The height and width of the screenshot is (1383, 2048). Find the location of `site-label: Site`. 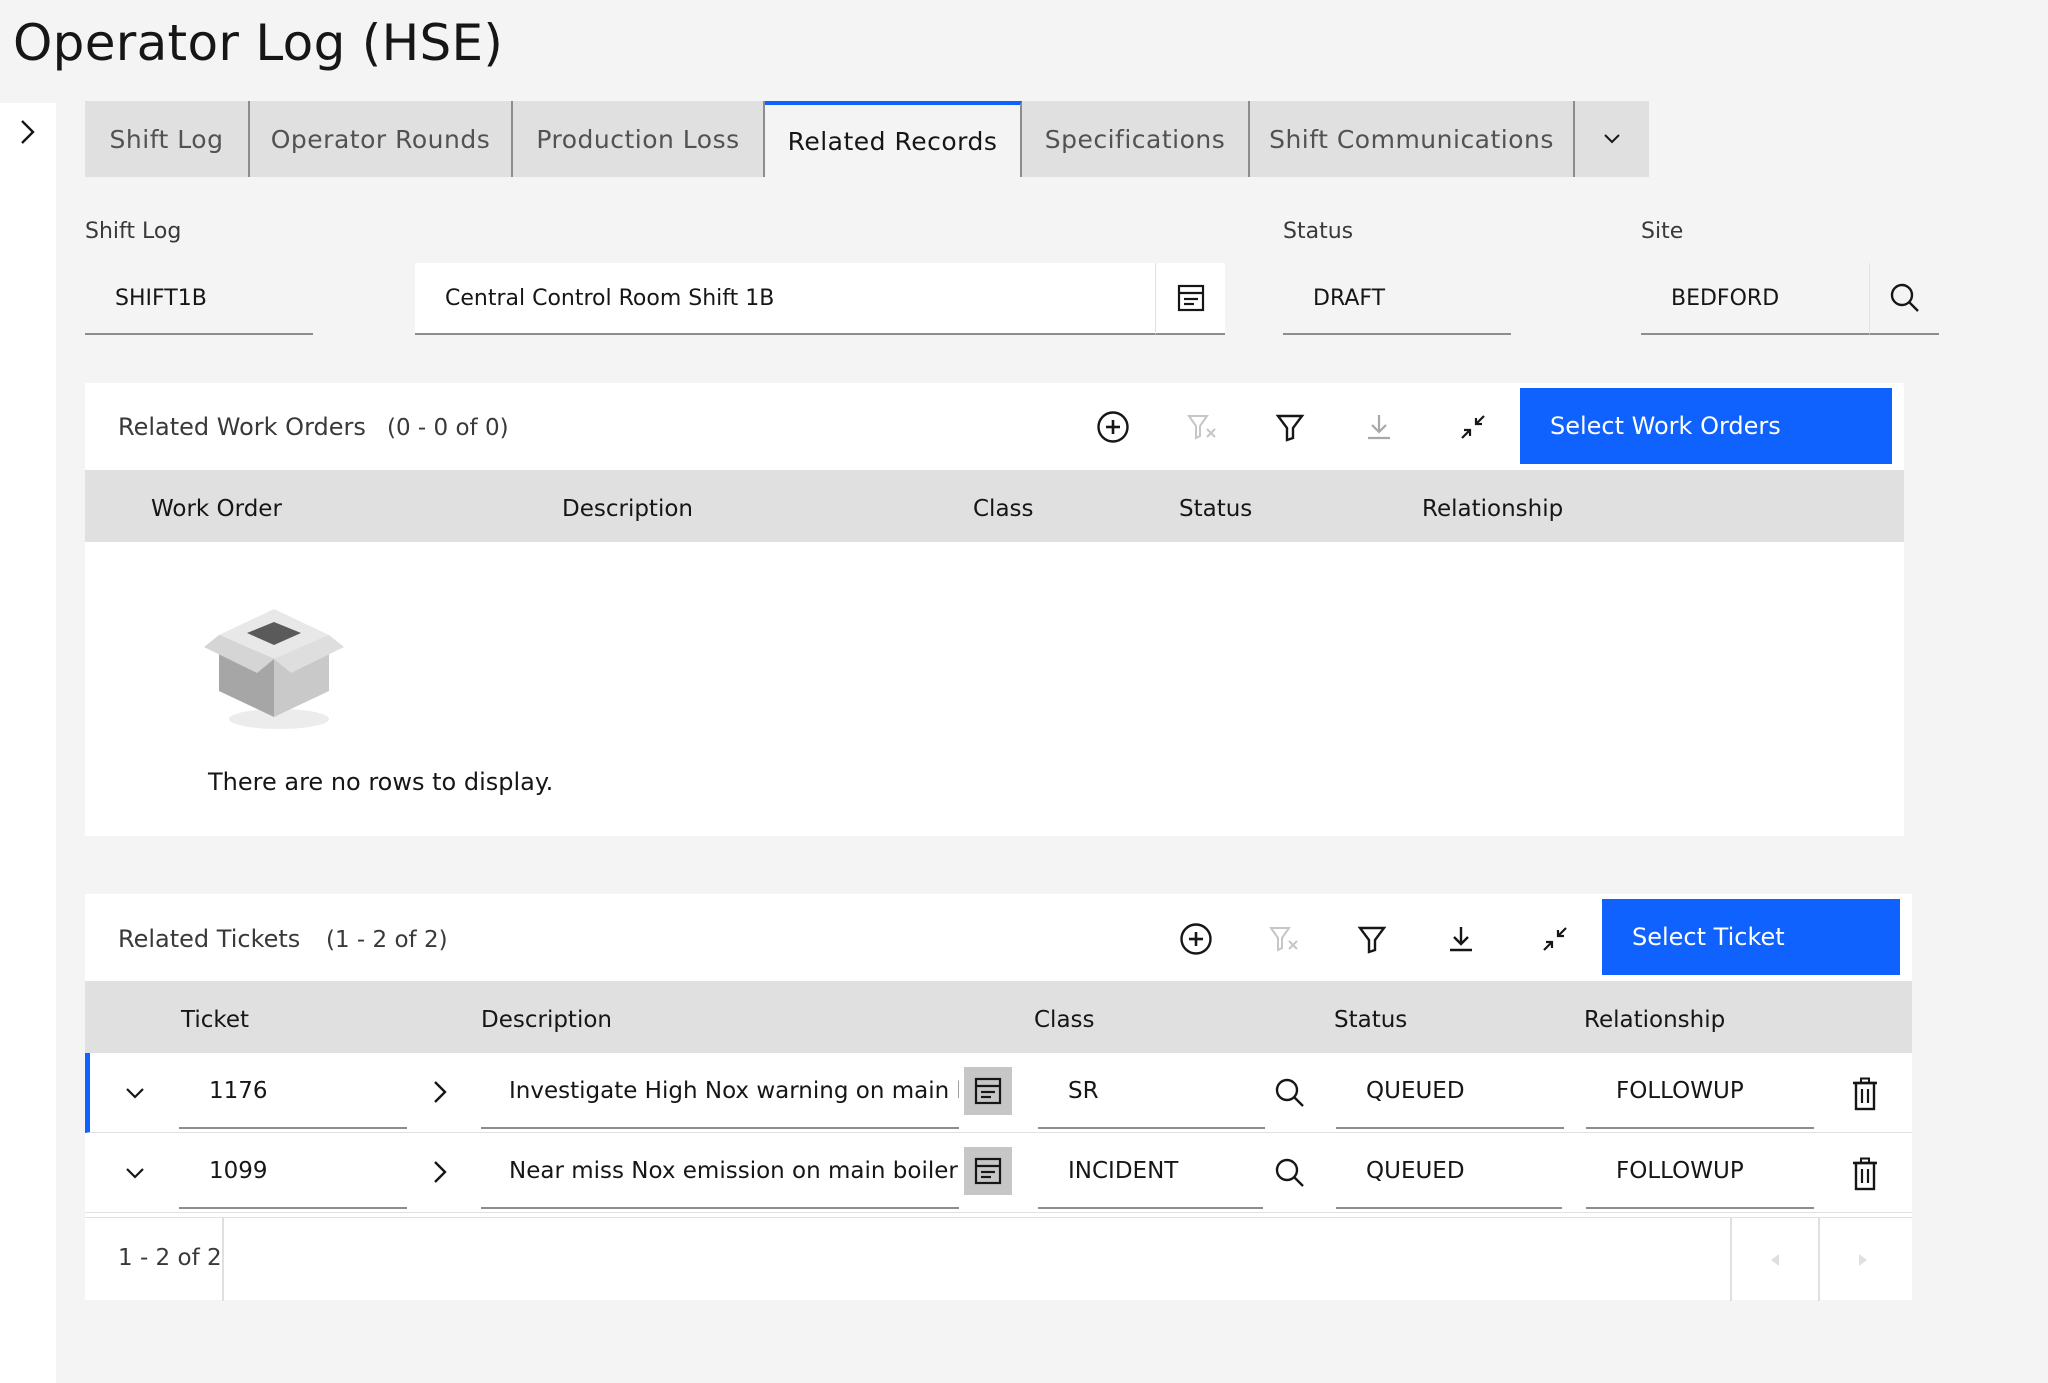

site-label: Site is located at coordinates (1662, 231).